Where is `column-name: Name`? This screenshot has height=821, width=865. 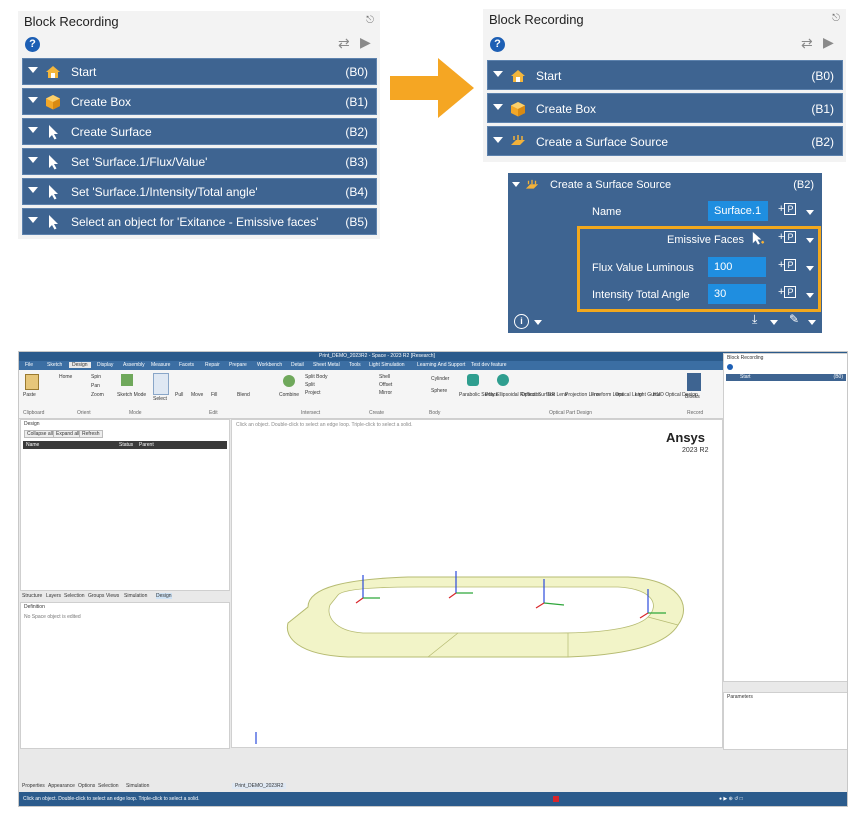
column-name: Name is located at coordinates (32, 445).